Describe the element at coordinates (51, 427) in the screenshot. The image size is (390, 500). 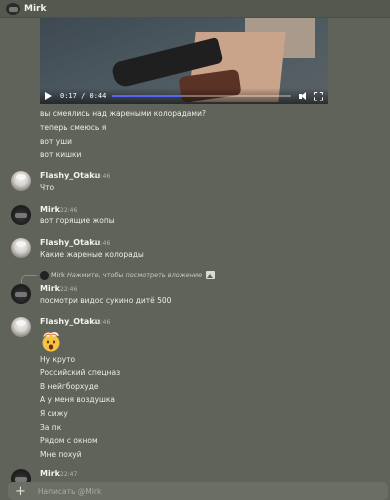
I see `message-text: За пк` at that location.